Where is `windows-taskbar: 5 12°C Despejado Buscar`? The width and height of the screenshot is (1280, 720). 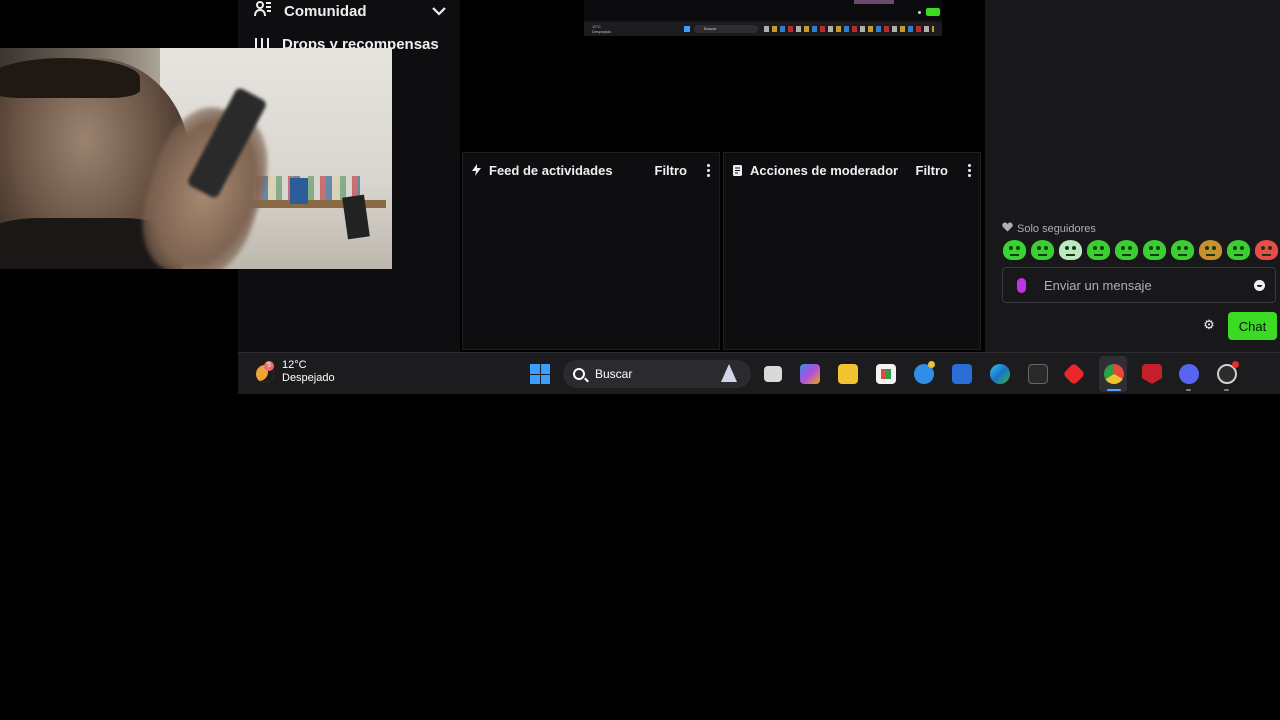 windows-taskbar: 5 12°C Despejado Buscar is located at coordinates (759, 373).